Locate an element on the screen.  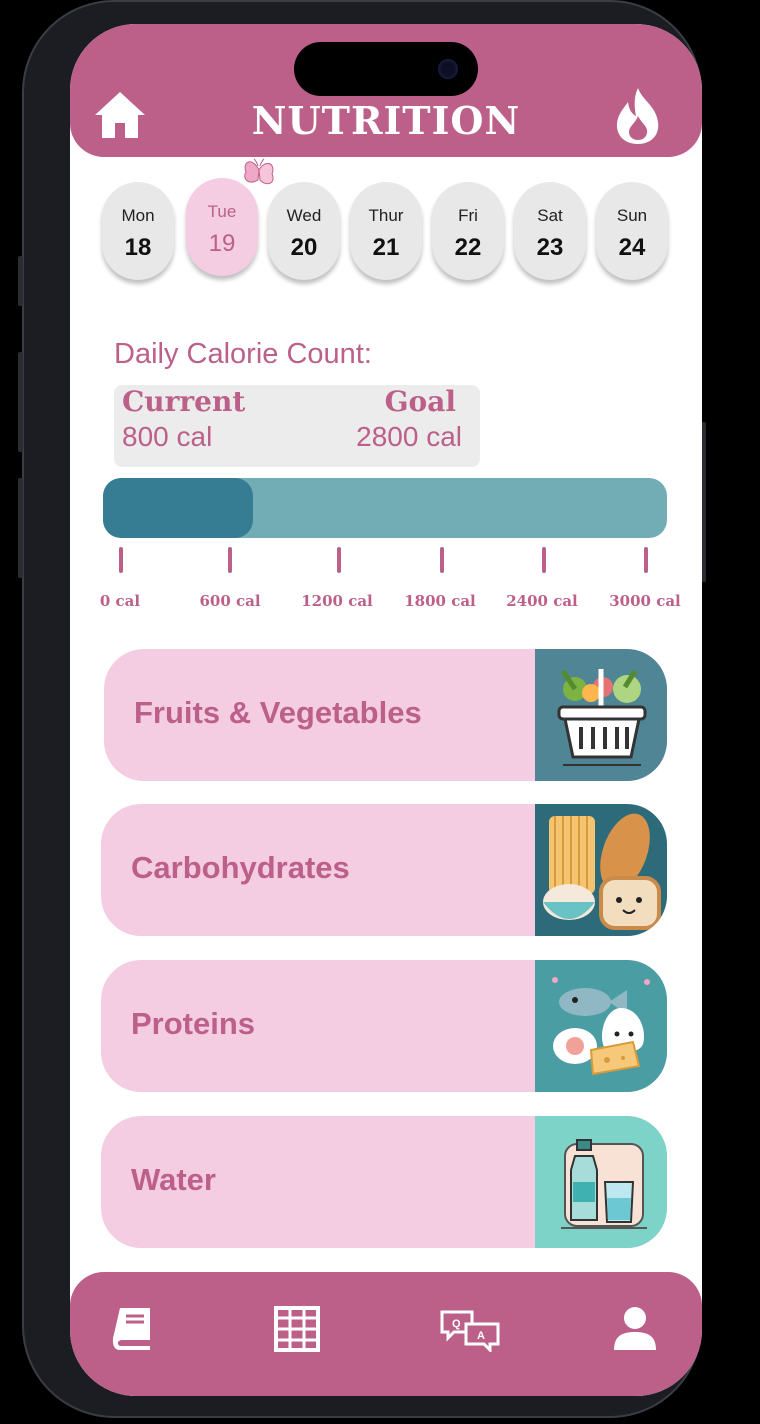
calorie-progress-fill is located at coordinates (178, 508).